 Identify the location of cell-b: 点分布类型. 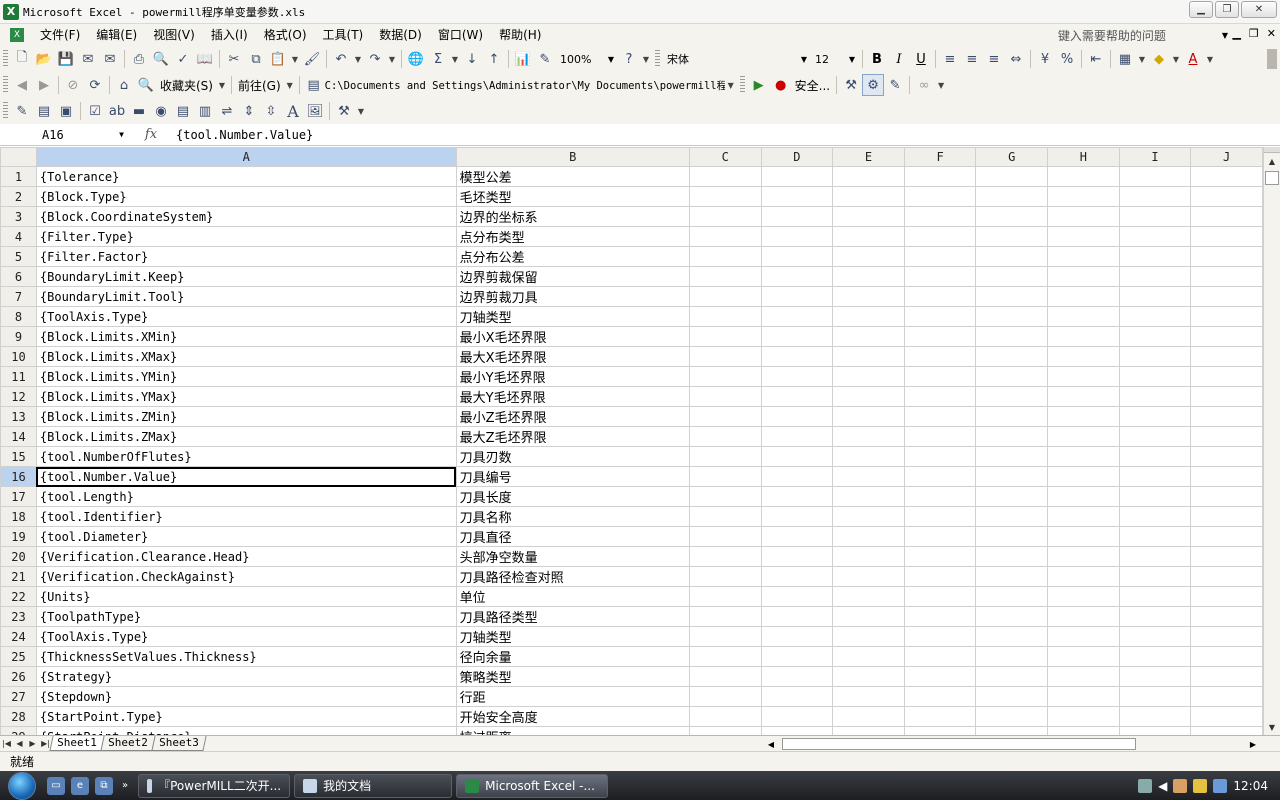
(572, 236).